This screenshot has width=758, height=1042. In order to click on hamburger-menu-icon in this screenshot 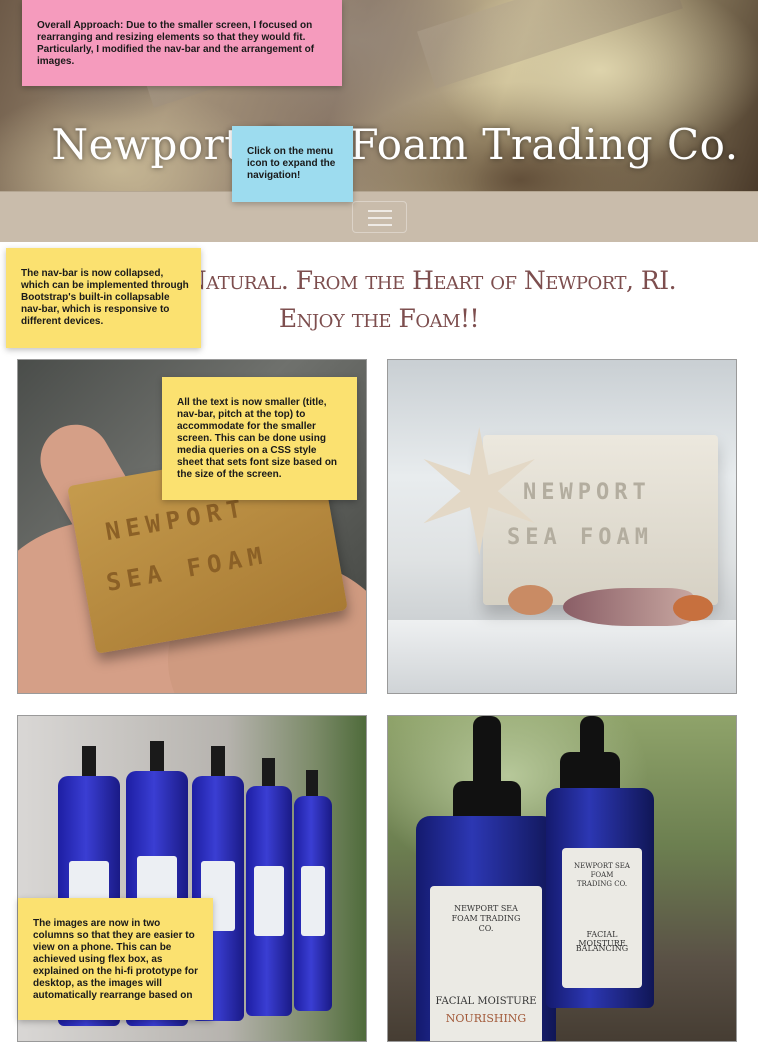, I will do `click(379, 217)`.